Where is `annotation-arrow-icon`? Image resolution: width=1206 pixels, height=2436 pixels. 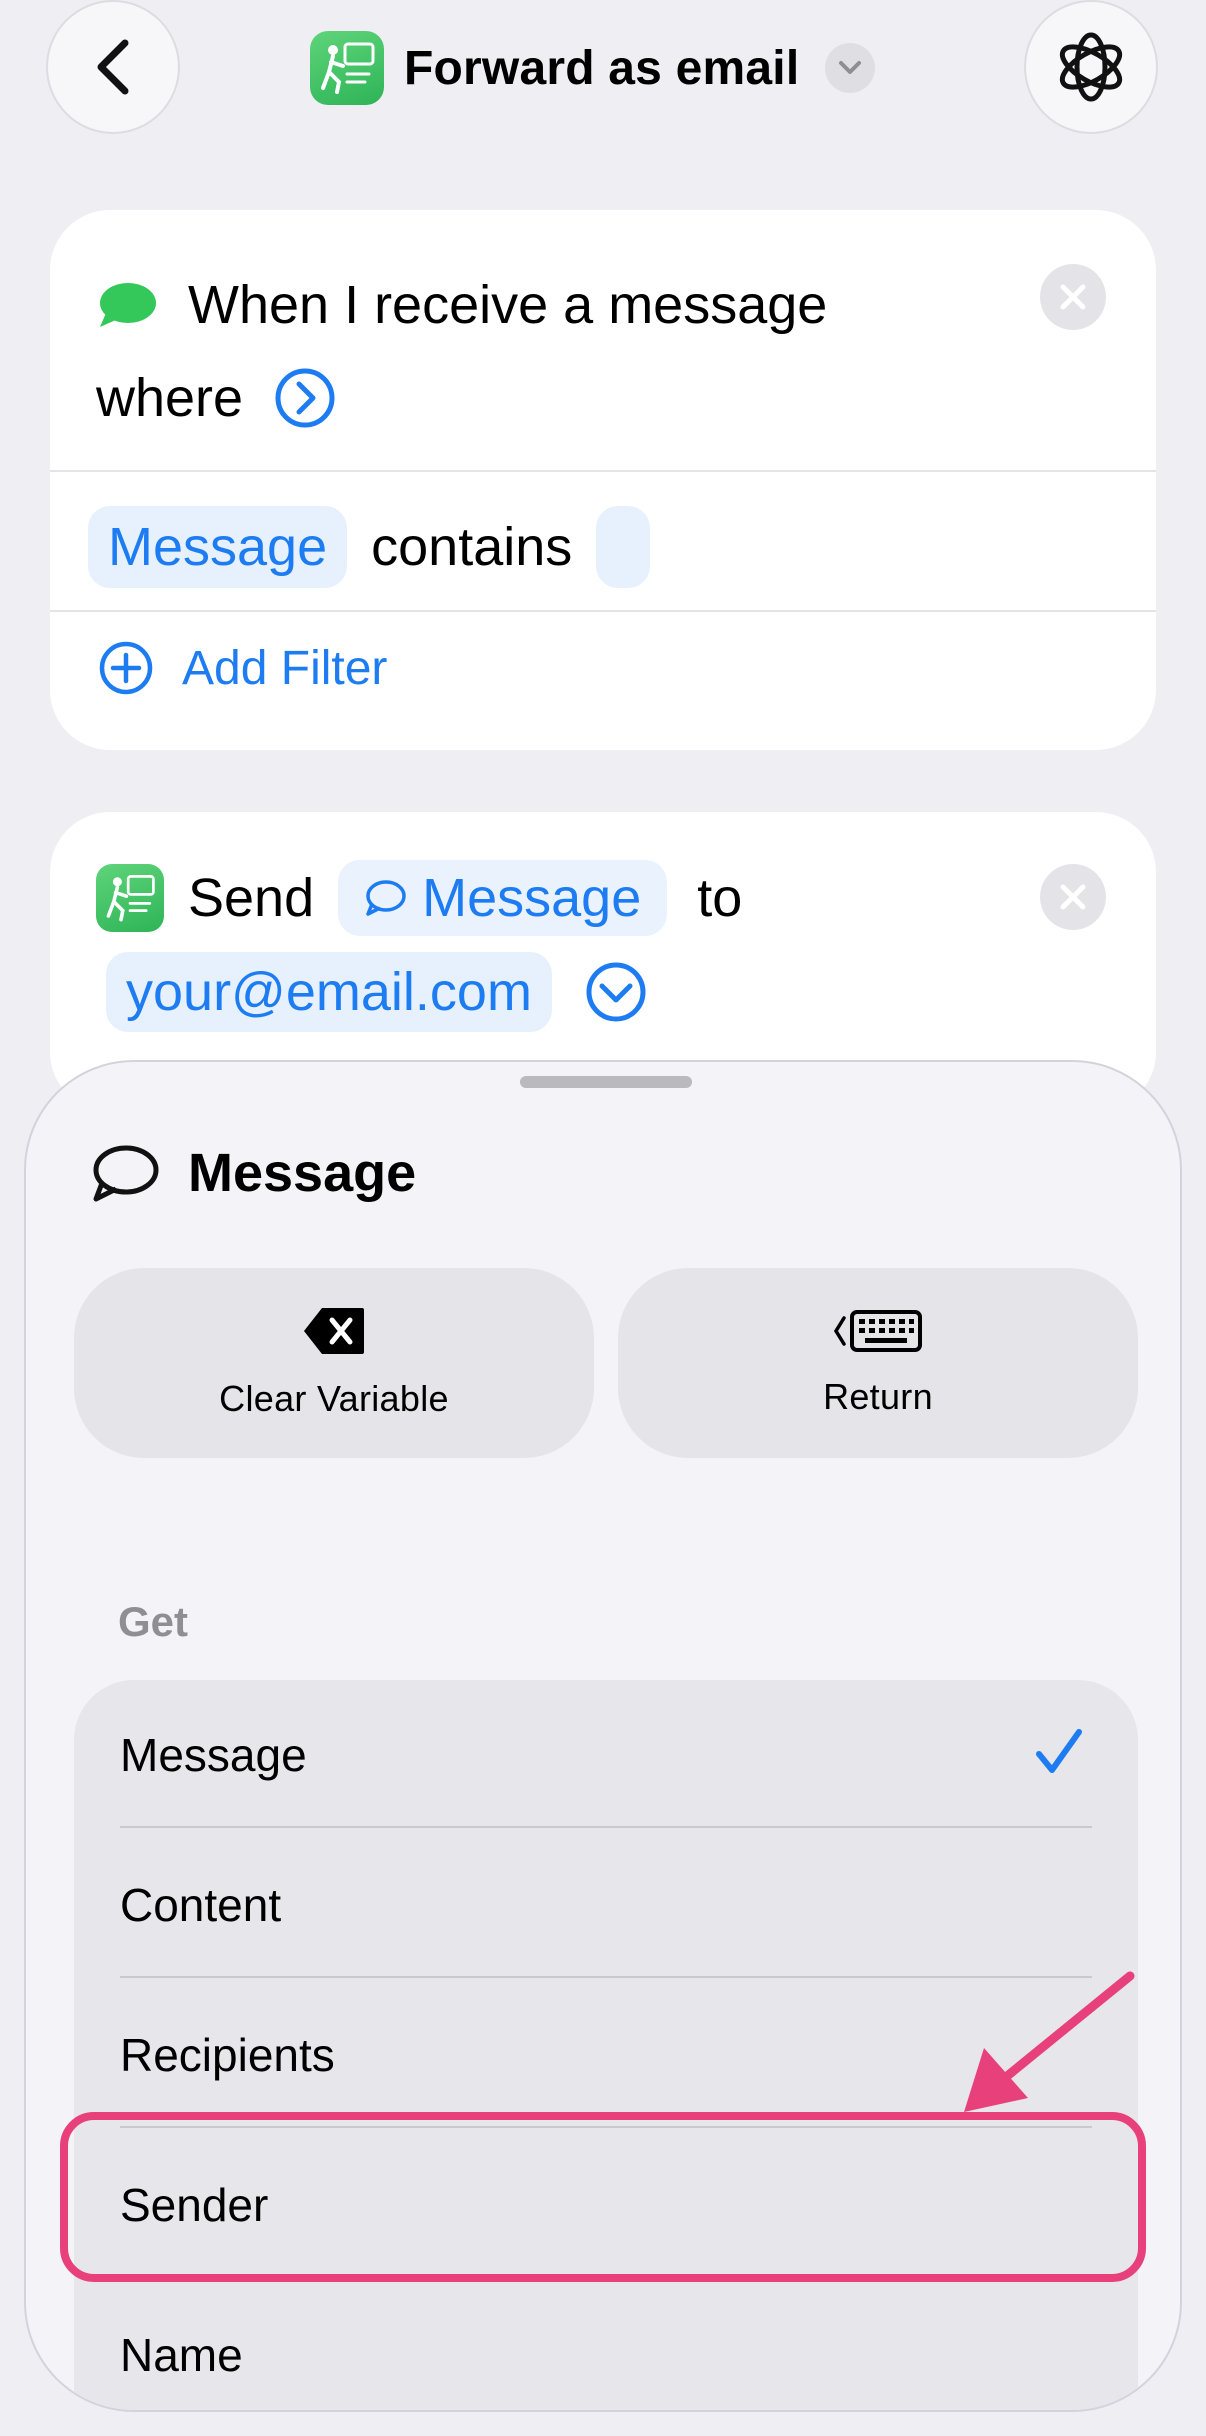 annotation-arrow-icon is located at coordinates (1049, 2041).